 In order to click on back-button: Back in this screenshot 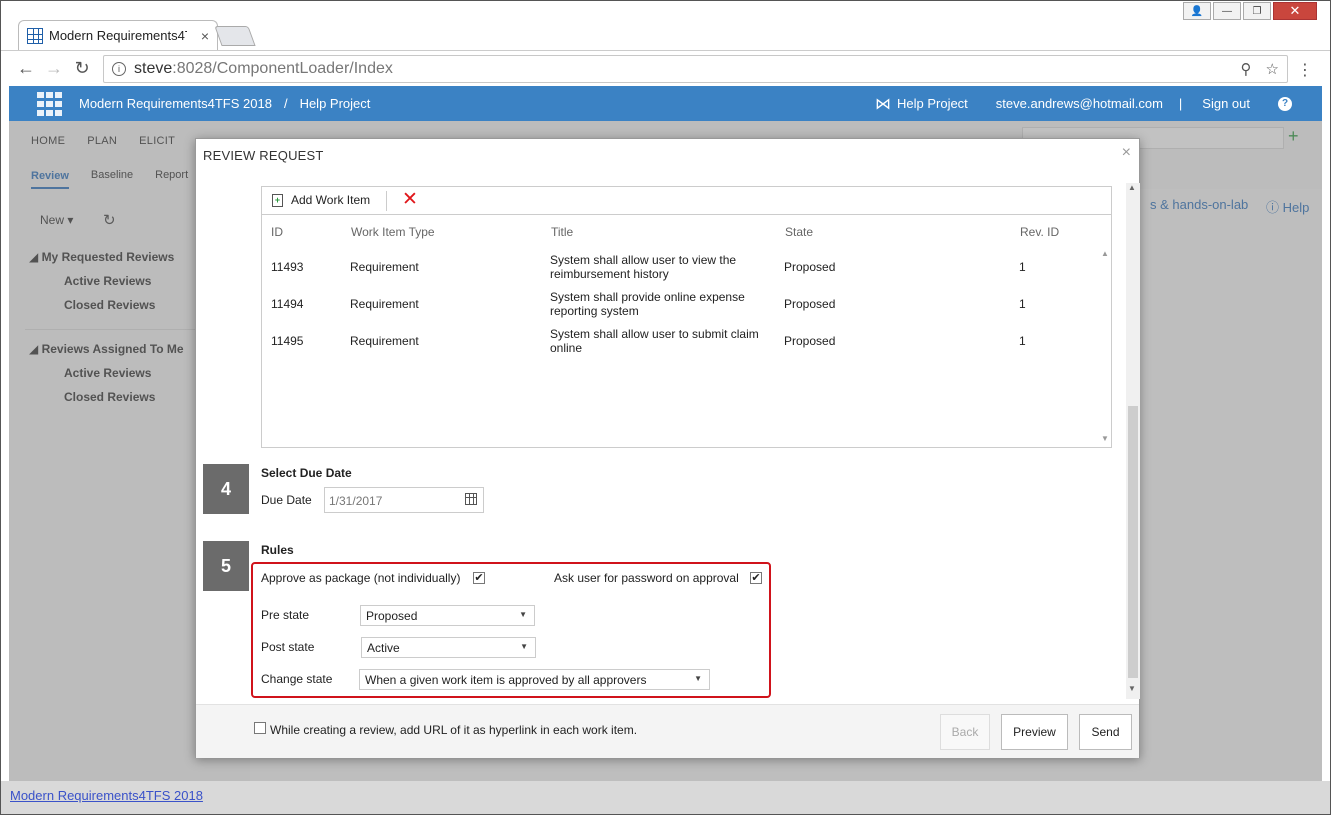, I will do `click(965, 732)`.